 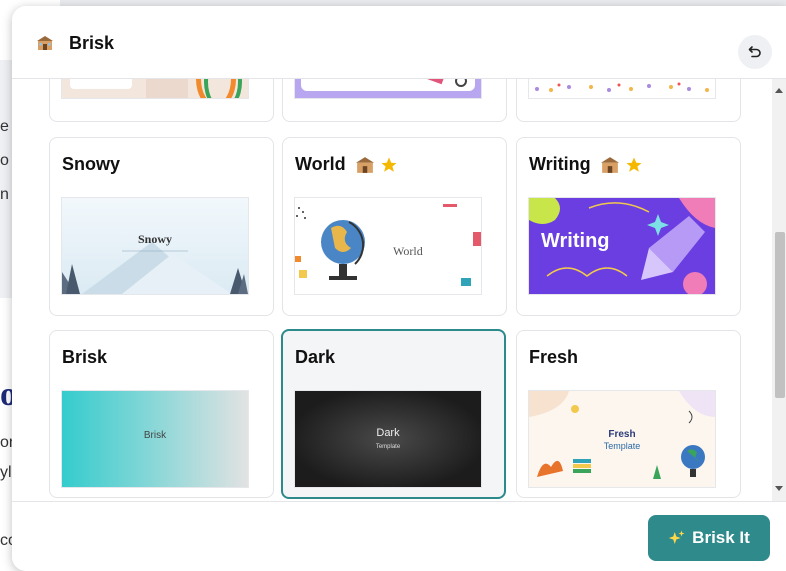 What do you see at coordinates (388, 246) in the screenshot?
I see `template-thumbnail: World` at bounding box center [388, 246].